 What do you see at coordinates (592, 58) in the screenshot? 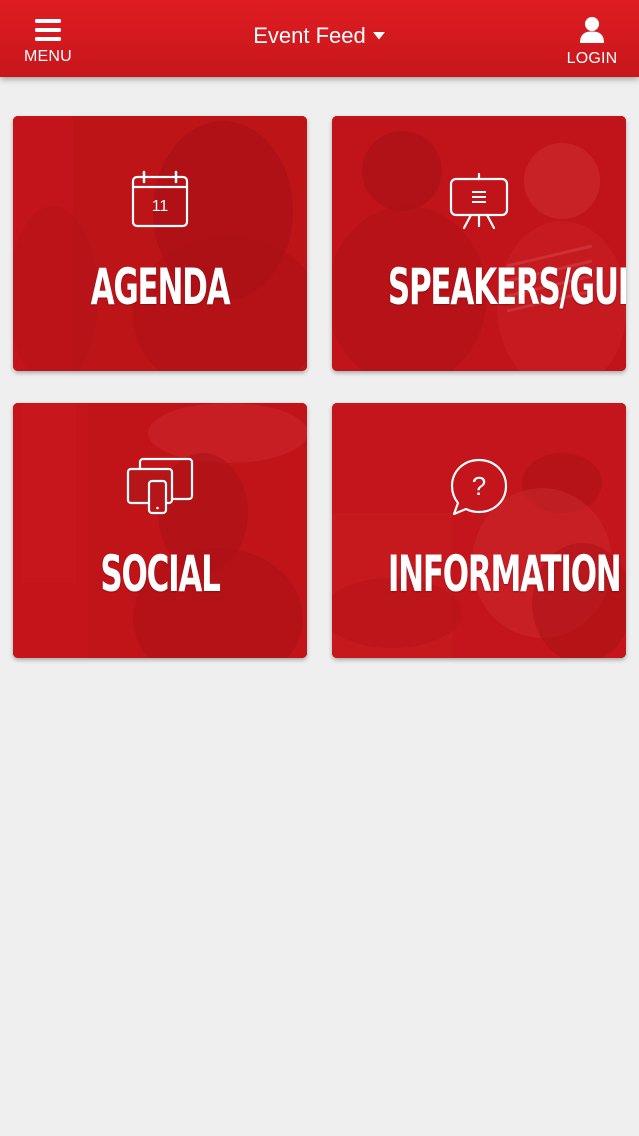
I see `login-label: LOGIN` at bounding box center [592, 58].